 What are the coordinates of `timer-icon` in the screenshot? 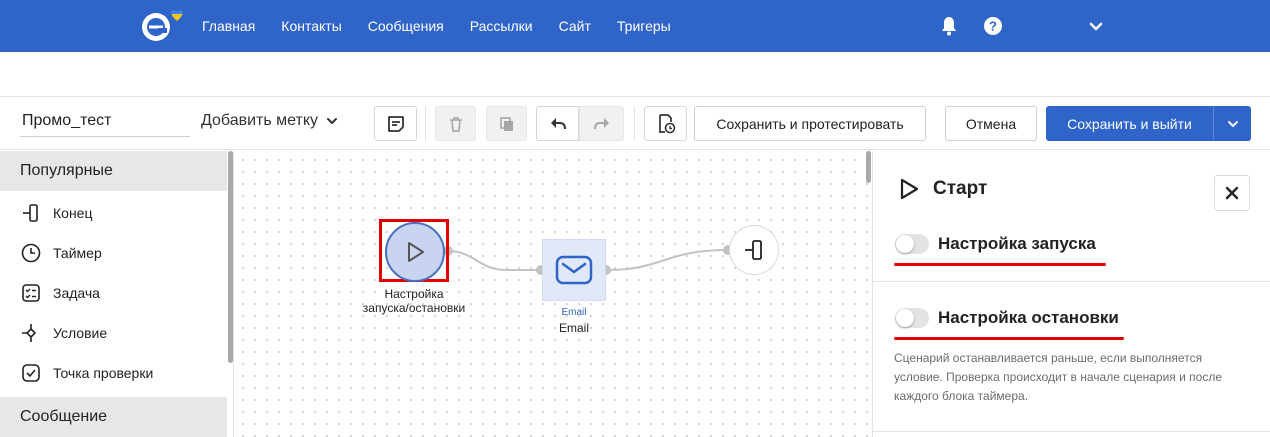 It's located at (31, 253).